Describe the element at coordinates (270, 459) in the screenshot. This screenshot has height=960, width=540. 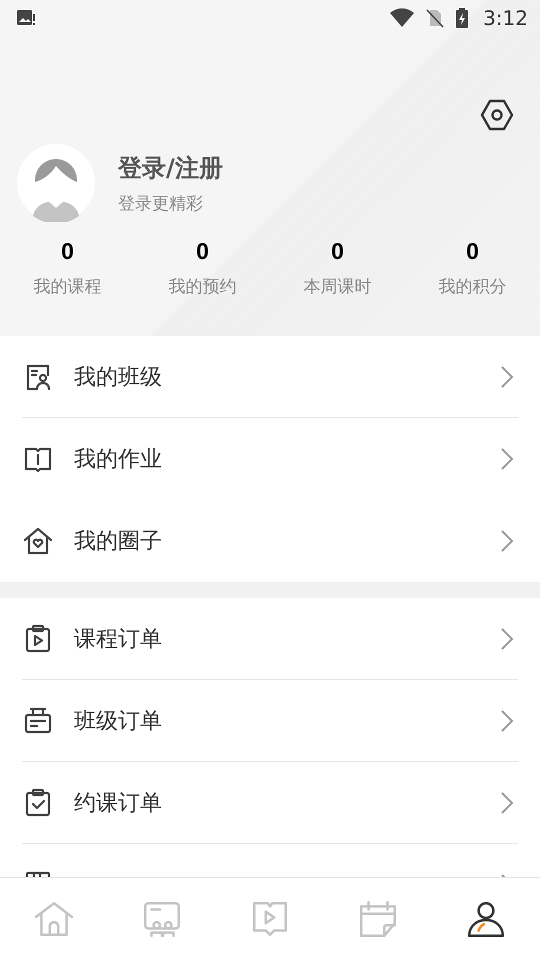
I see `menu-row: 我的作业` at that location.